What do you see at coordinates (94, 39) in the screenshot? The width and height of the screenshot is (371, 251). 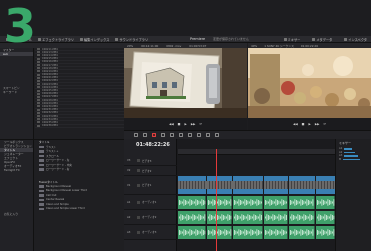 I see `tb-index: 編集インデックス` at bounding box center [94, 39].